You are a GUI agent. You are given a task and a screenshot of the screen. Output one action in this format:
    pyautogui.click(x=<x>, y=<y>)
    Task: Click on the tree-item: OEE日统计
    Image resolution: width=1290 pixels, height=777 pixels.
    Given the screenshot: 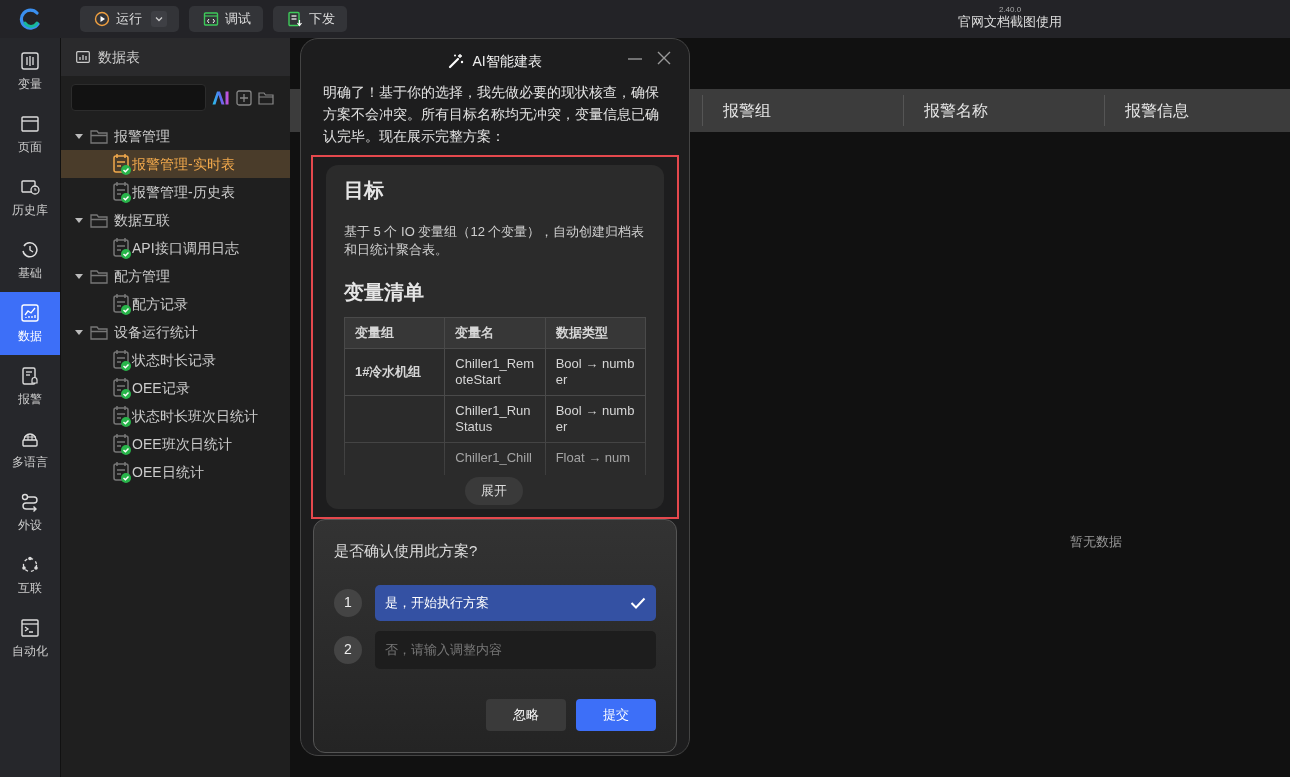 What is the action you would take?
    pyautogui.click(x=175, y=472)
    